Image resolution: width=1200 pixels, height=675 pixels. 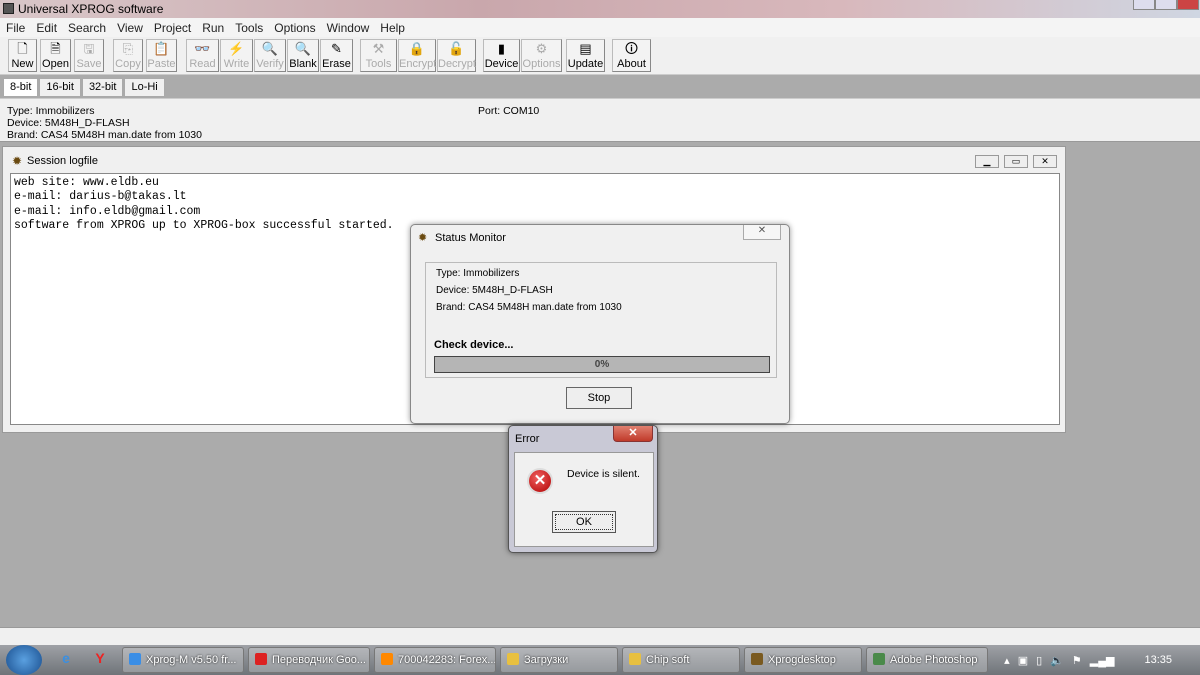 What do you see at coordinates (60, 87) in the screenshot?
I see `tab-16-bit: 16-bit` at bounding box center [60, 87].